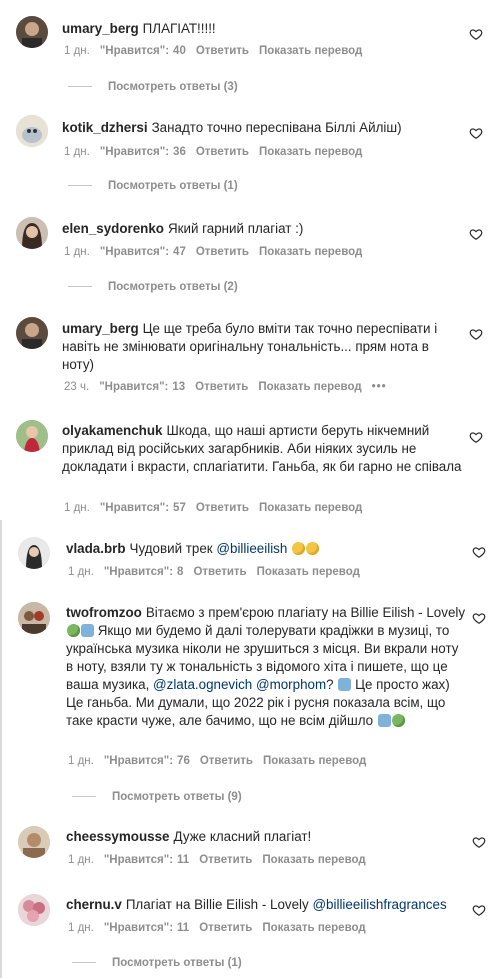  Describe the element at coordinates (171, 548) in the screenshot. I see `comment-text: Чудовий трек` at that location.